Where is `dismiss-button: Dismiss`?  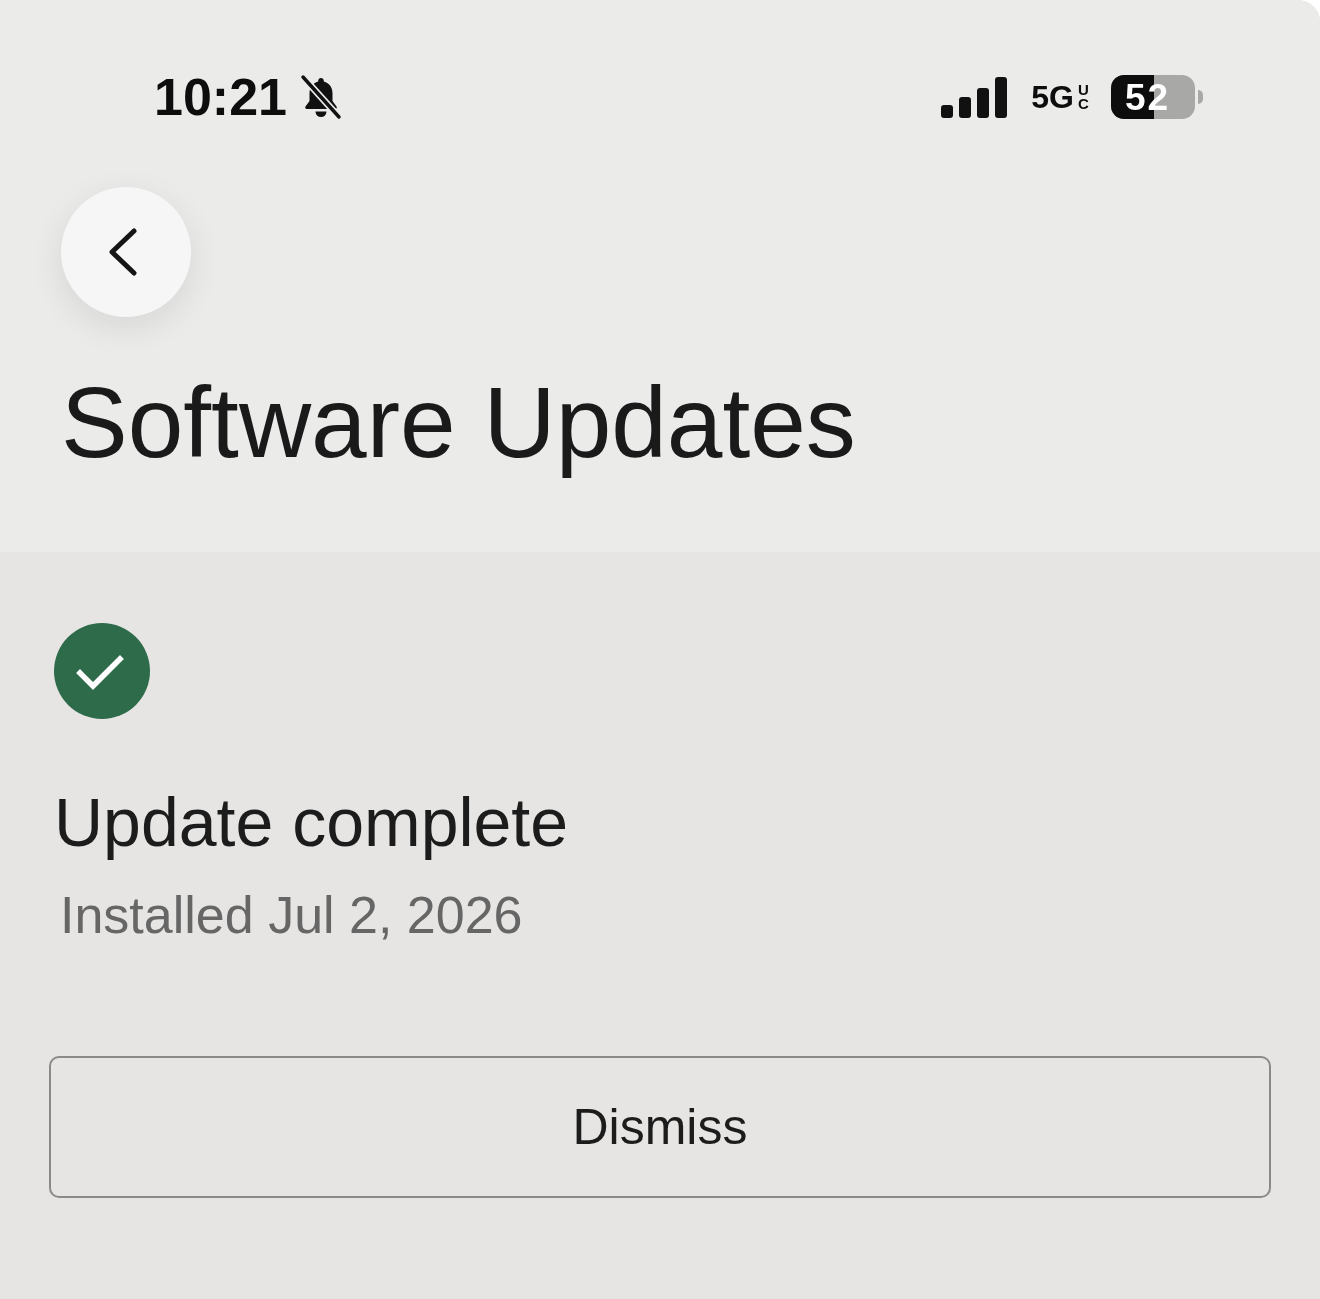
dismiss-button: Dismiss is located at coordinates (660, 1127).